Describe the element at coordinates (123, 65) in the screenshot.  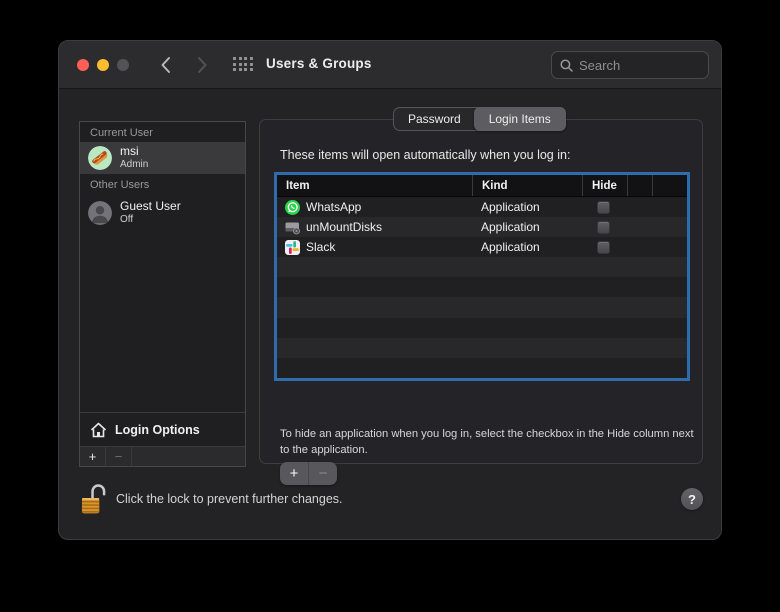
I see `zoom-button-disabled` at that location.